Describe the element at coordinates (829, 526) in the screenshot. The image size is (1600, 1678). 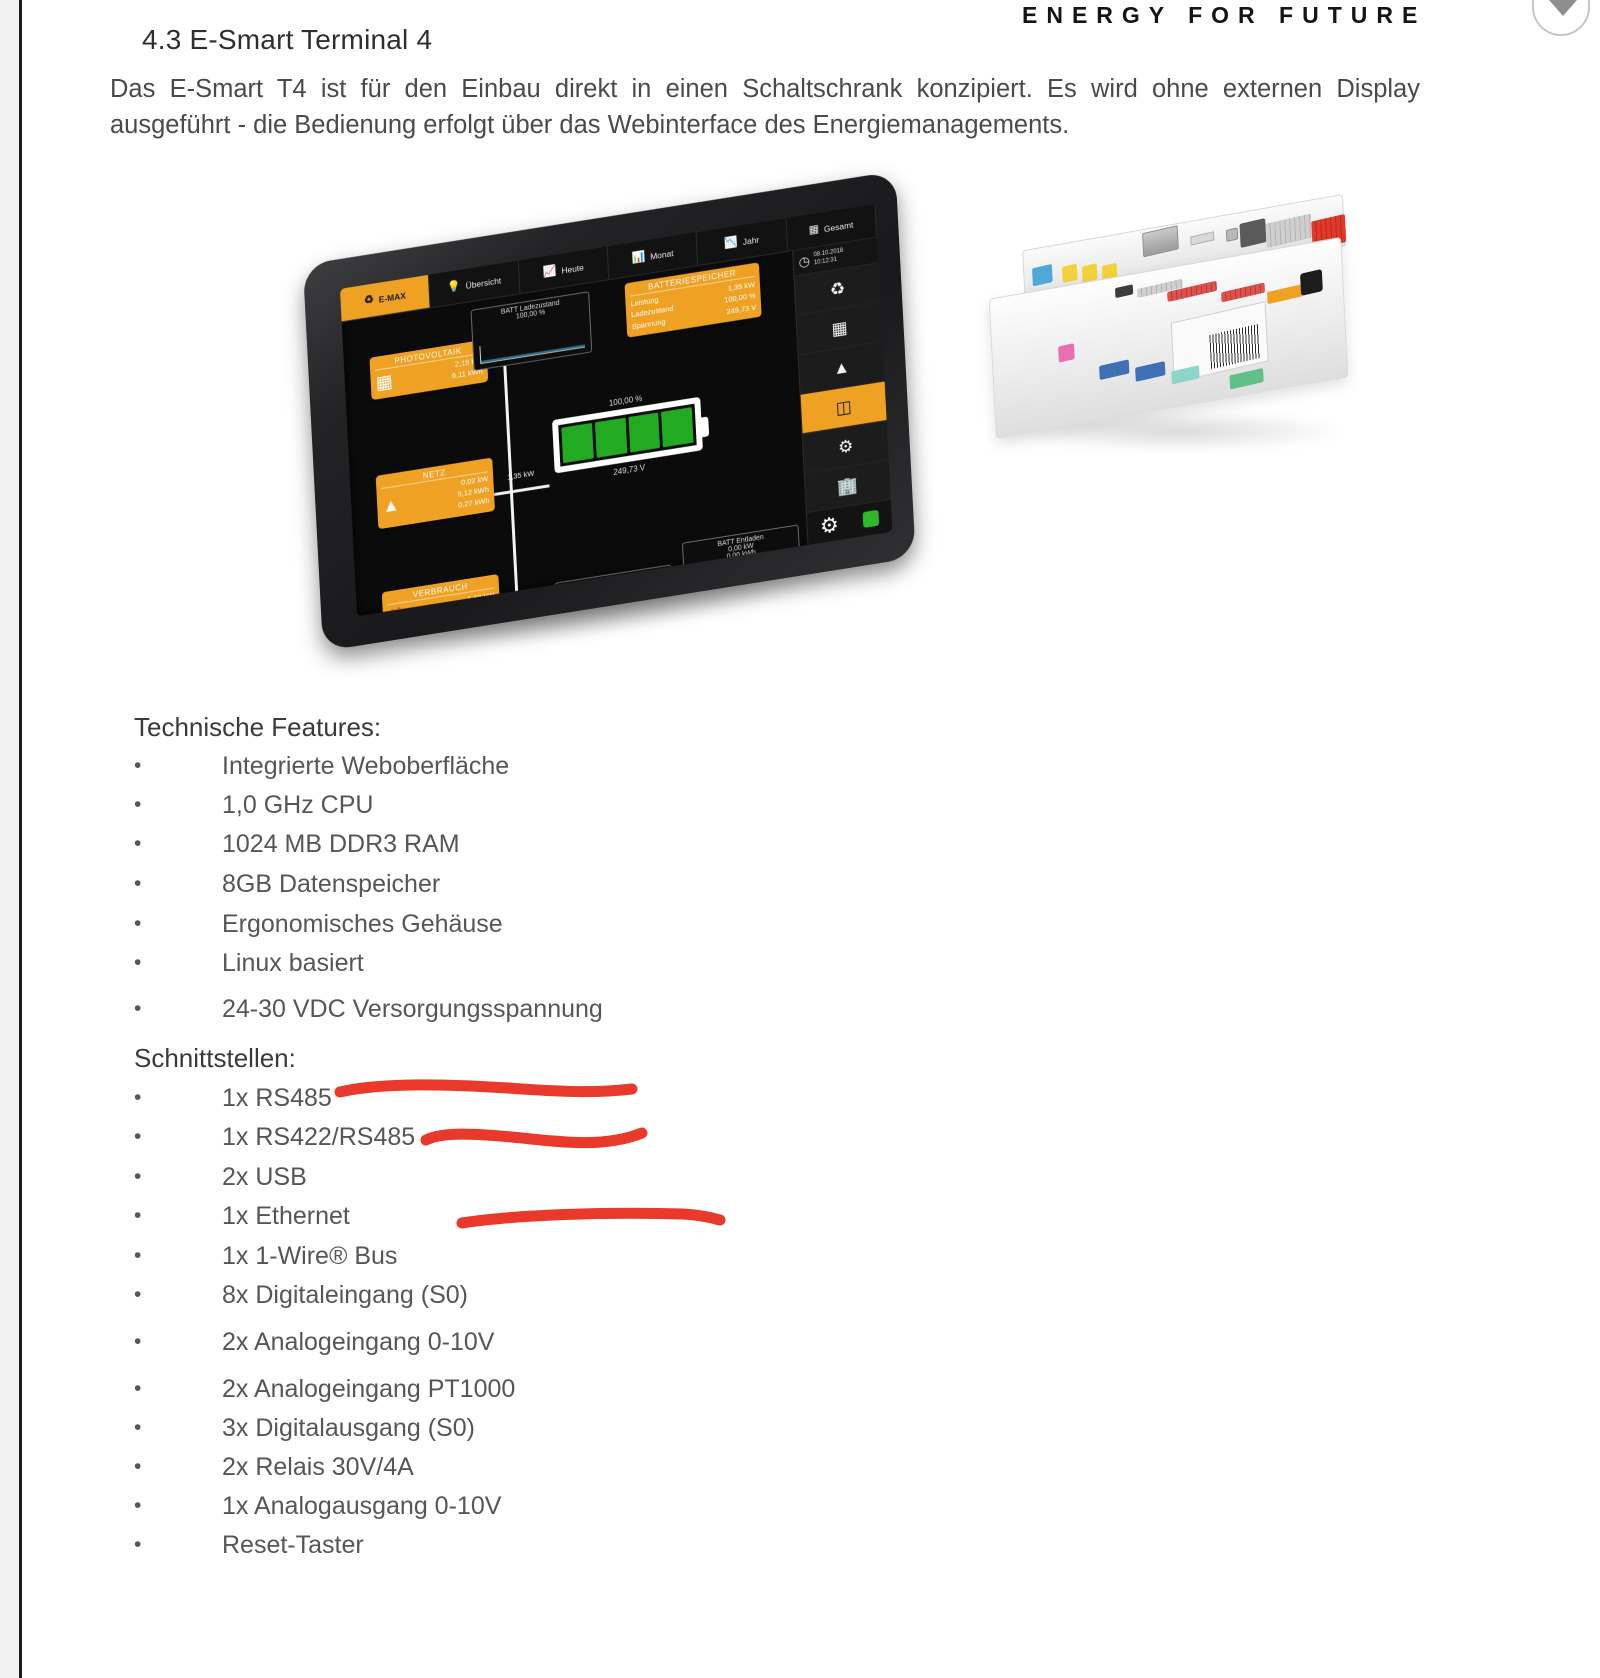
I see `gear-icon: ⚙` at that location.